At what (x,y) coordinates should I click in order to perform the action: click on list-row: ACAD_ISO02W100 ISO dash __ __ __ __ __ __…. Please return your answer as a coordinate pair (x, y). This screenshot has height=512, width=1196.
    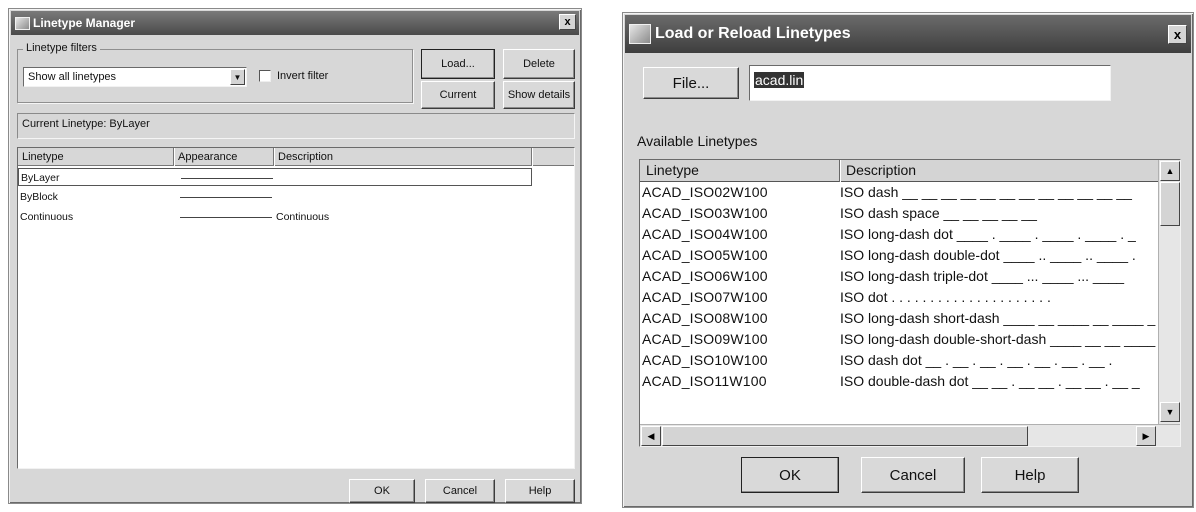
    Looking at the image, I should click on (899, 193).